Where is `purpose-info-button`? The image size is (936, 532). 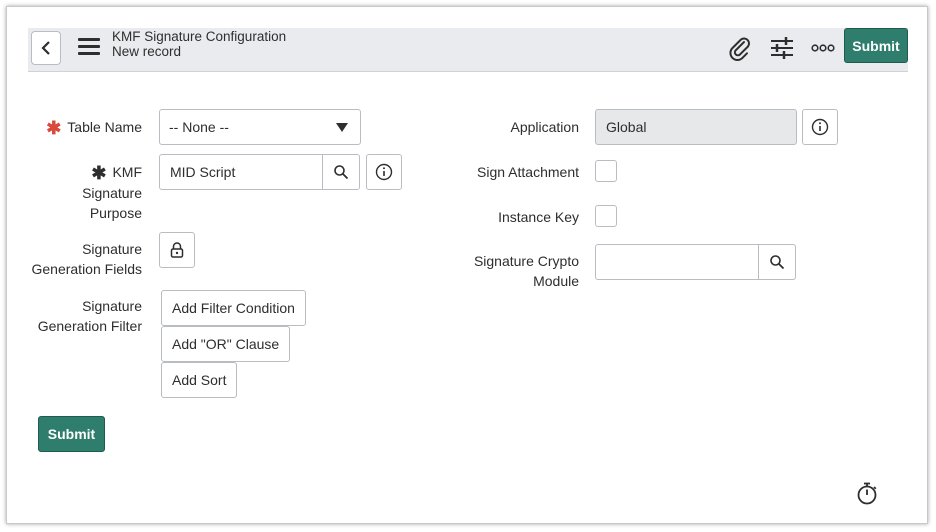 purpose-info-button is located at coordinates (384, 172).